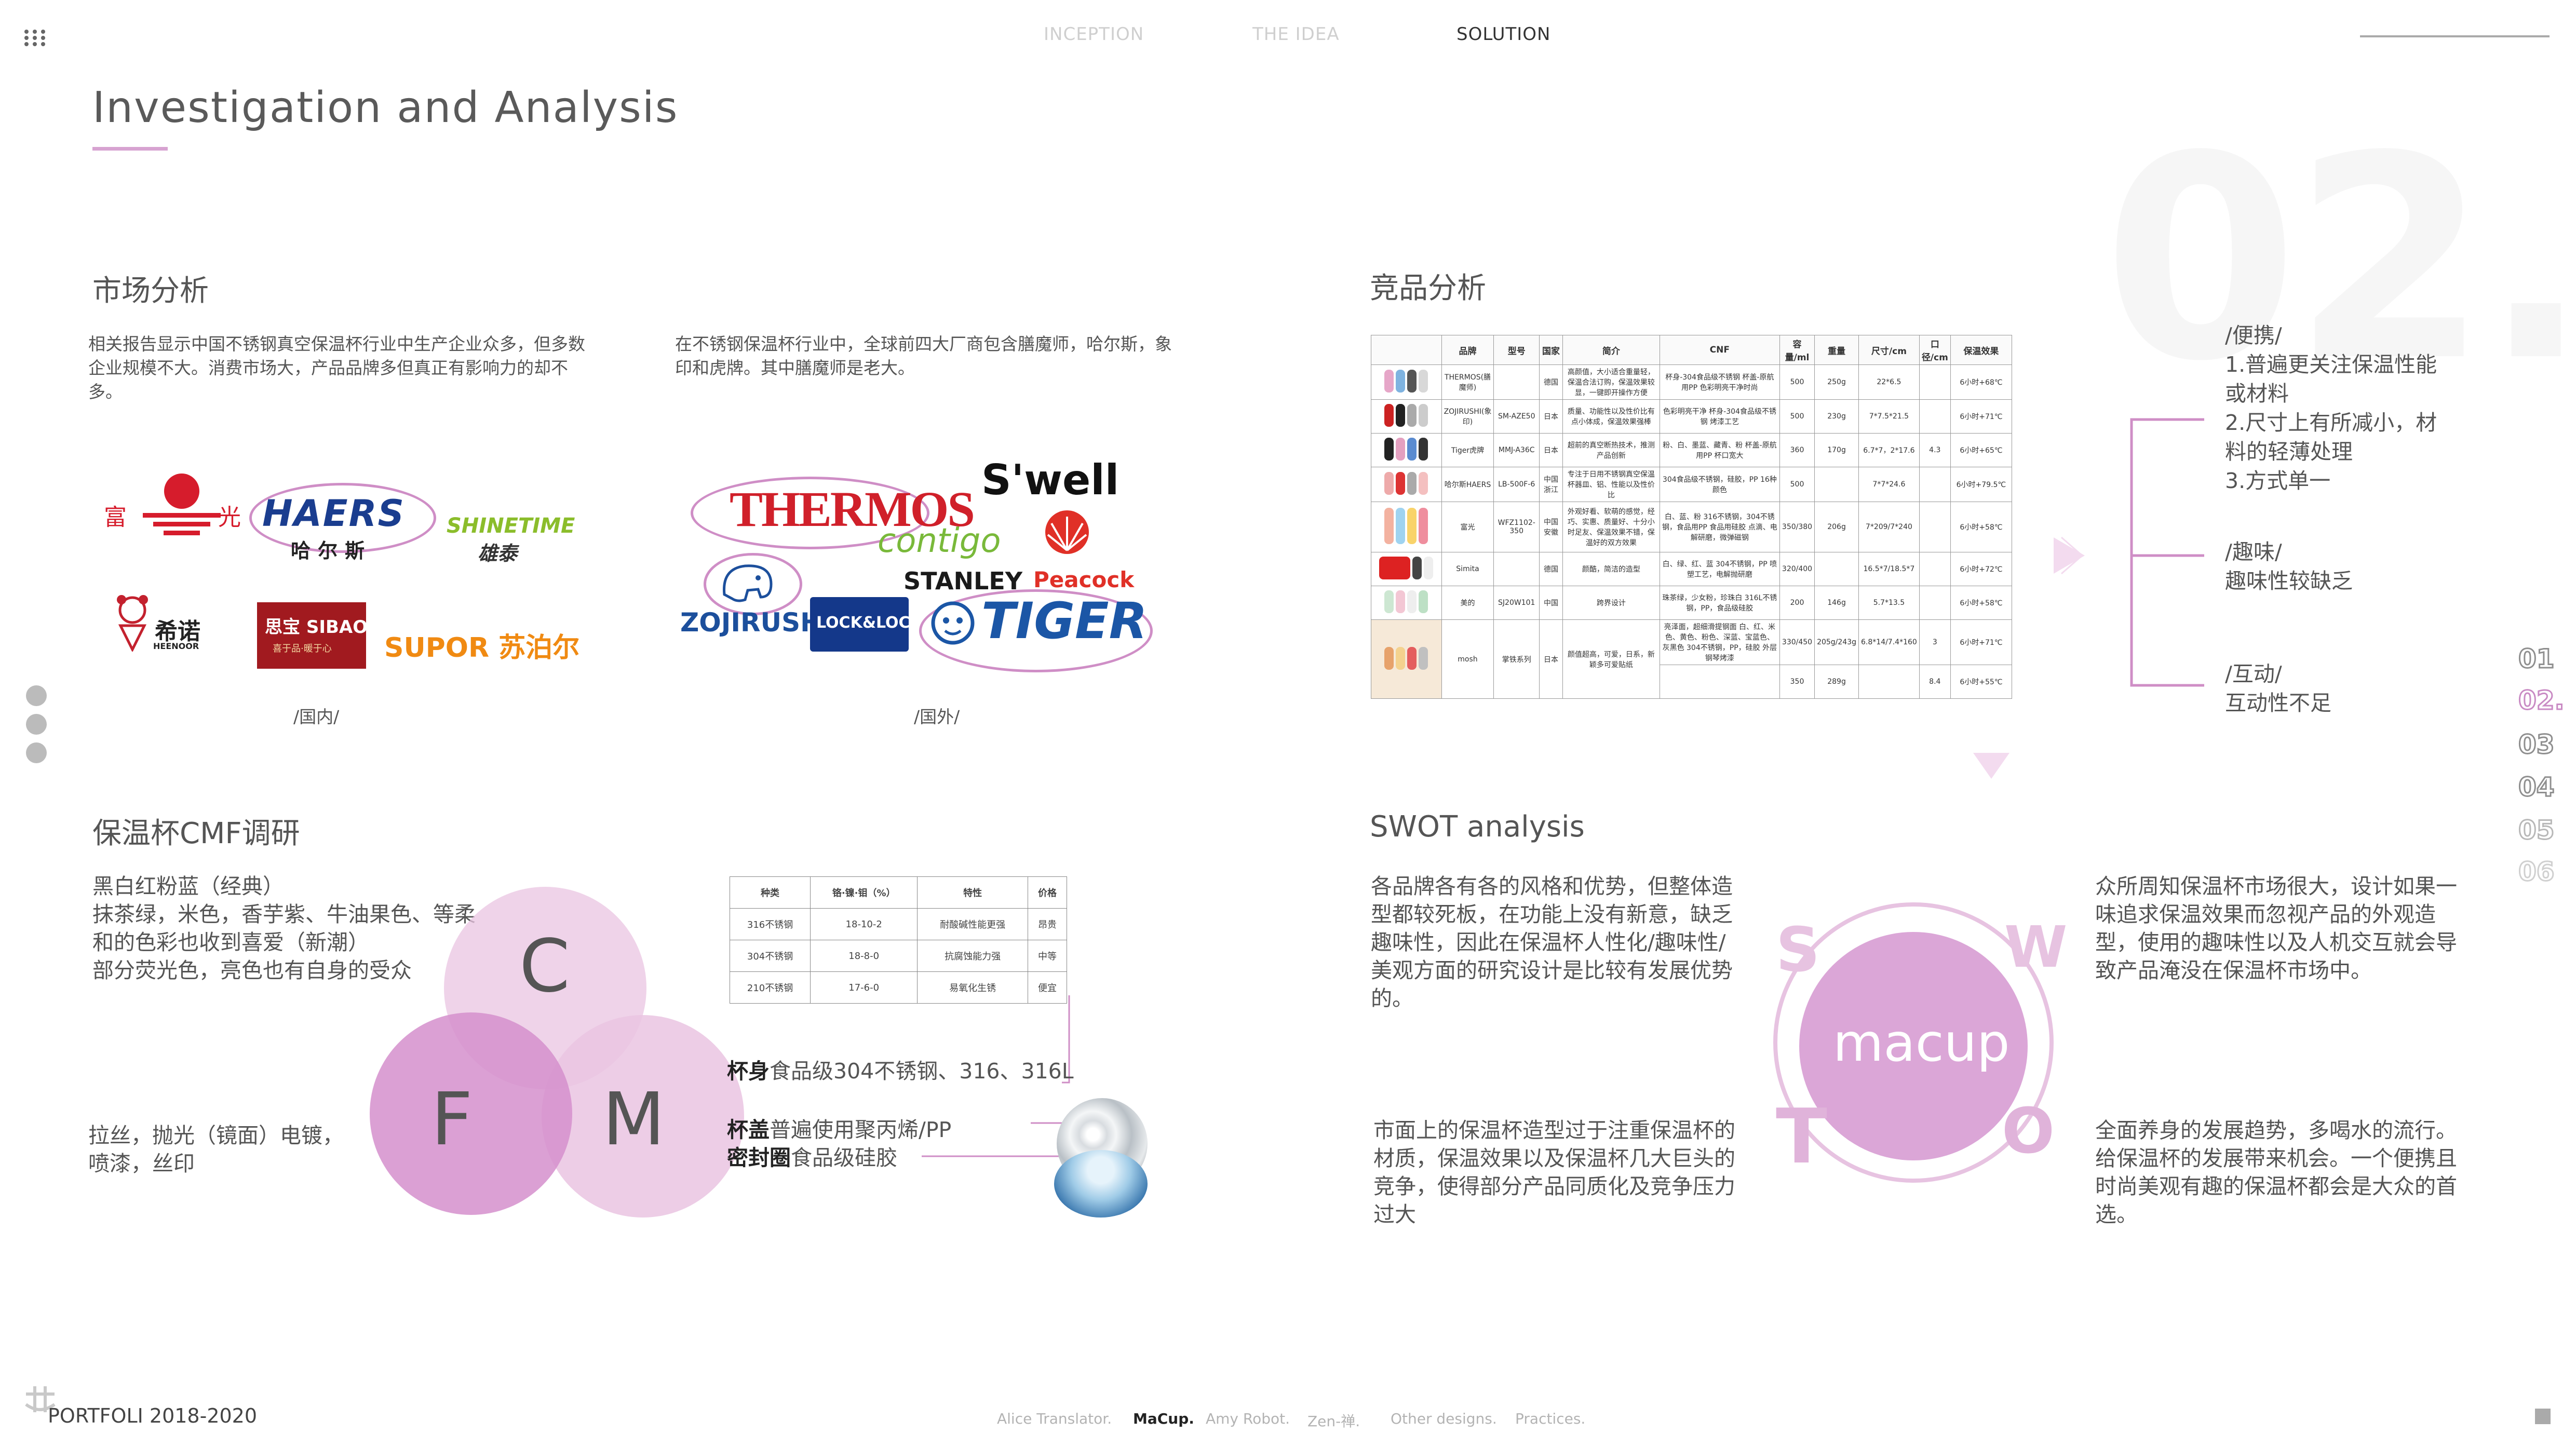 The image size is (2576, 1447). What do you see at coordinates (1516, 350) in the screenshot?
I see `col-model: 型号` at bounding box center [1516, 350].